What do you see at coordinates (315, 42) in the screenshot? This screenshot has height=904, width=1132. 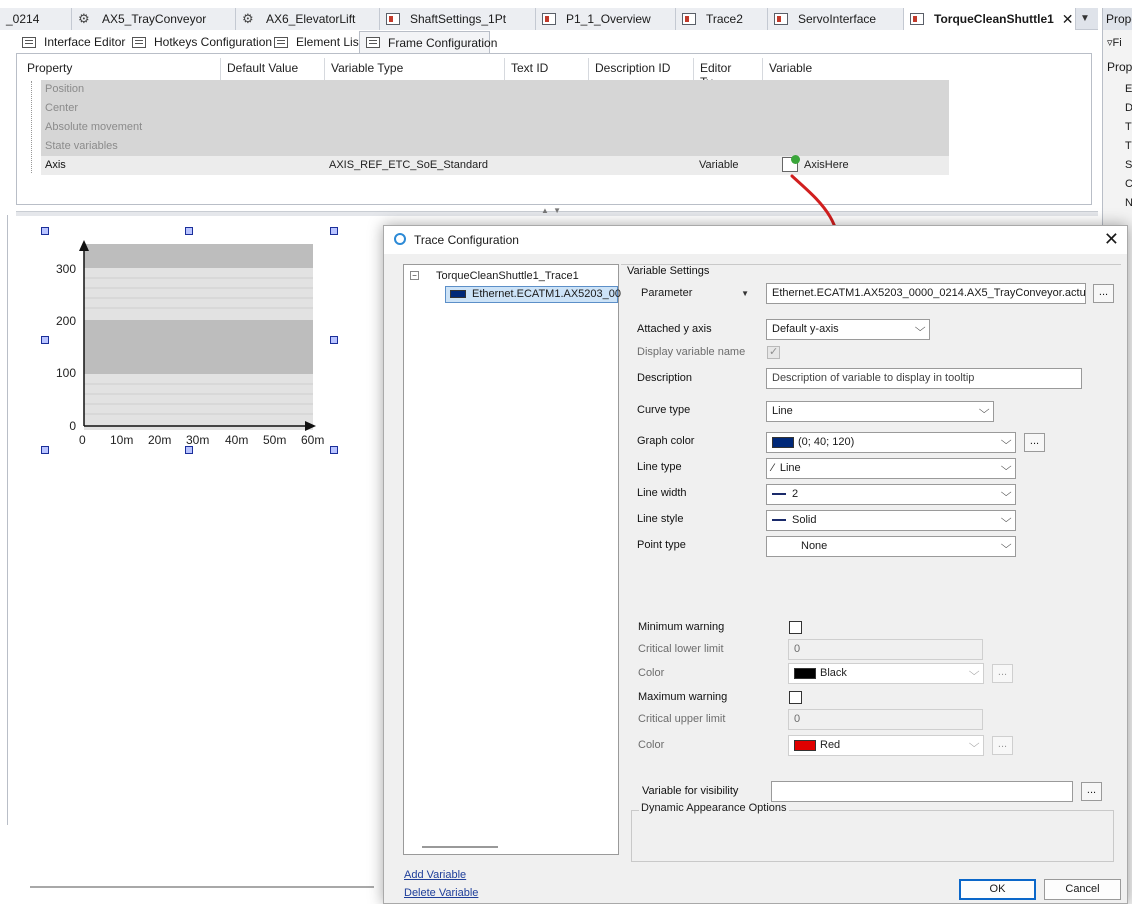 I see `tab-element-list: Element List` at bounding box center [315, 42].